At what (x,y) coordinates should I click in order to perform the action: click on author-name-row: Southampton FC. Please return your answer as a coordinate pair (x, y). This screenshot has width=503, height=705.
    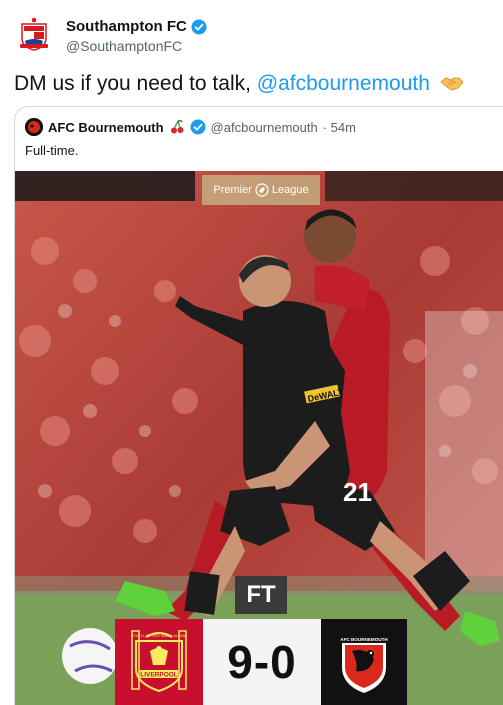
    Looking at the image, I should click on (136, 26).